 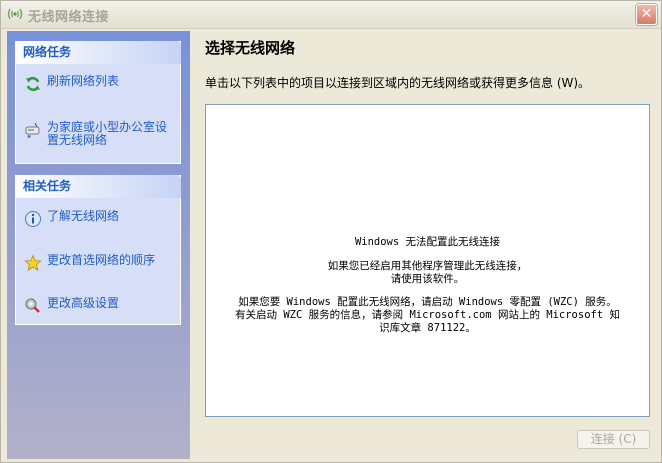 I want to click on related-tasks-body: 了解无线网络 更改首选网络的顺序 更改高级设置, so click(x=98, y=261).